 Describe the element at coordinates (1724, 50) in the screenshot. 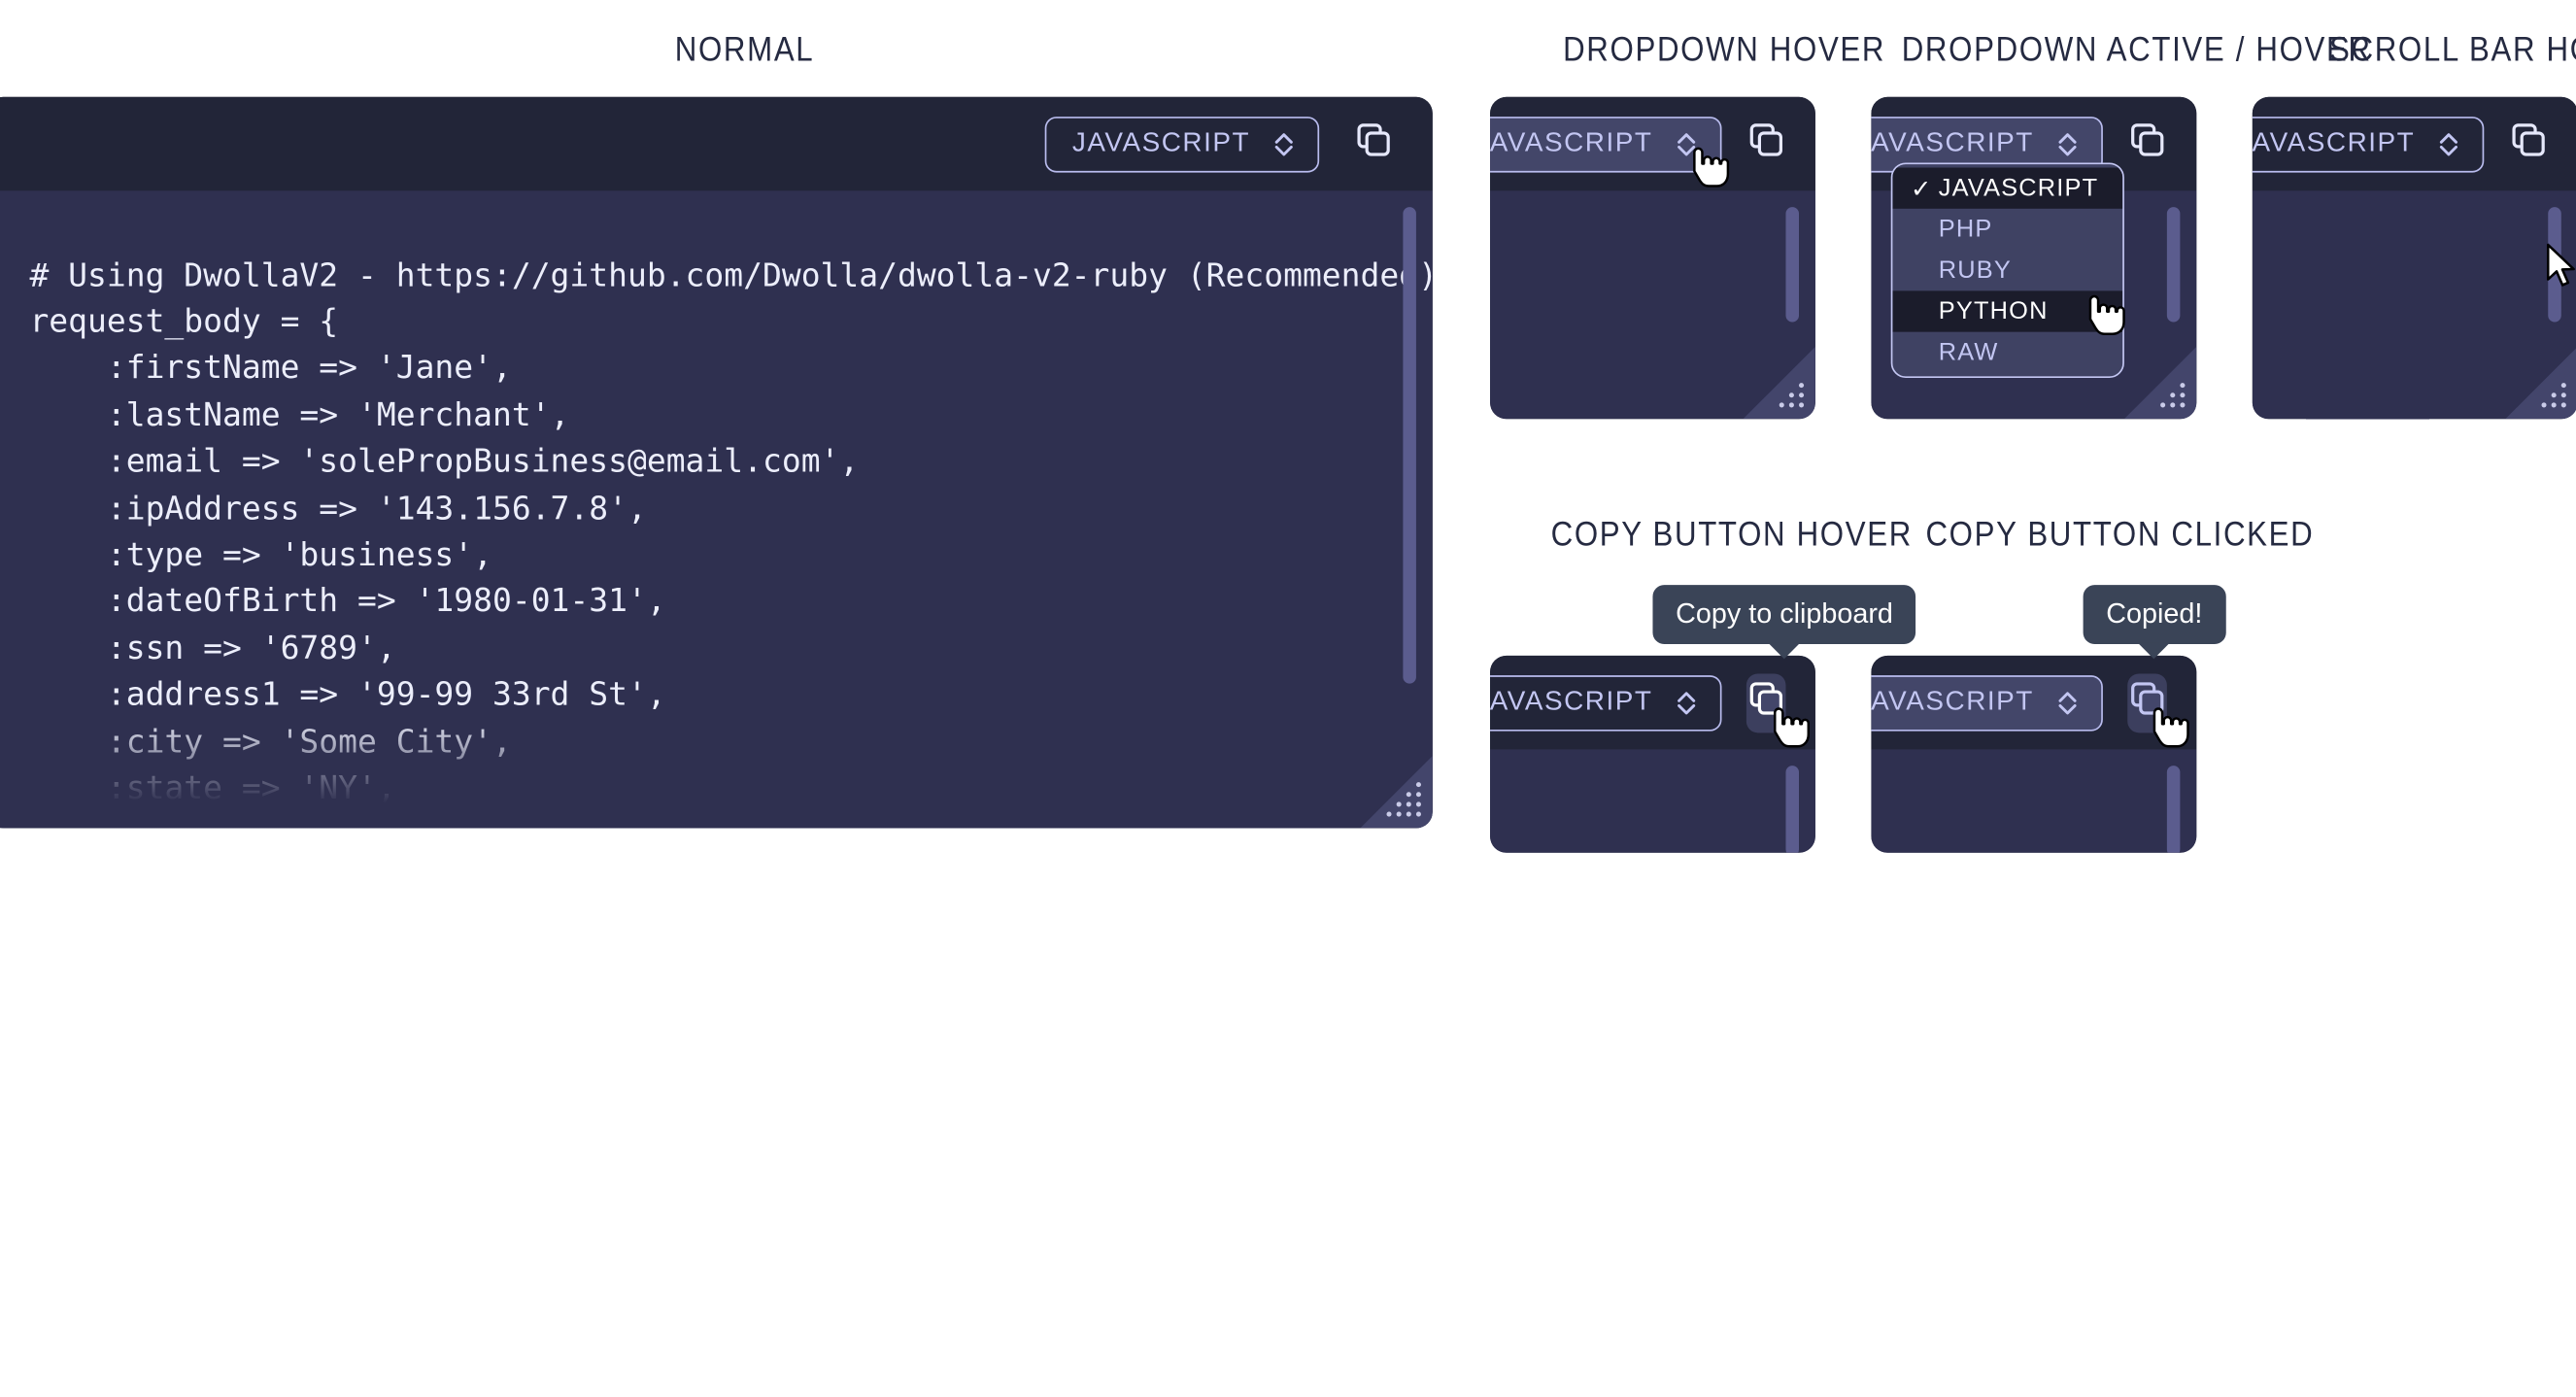

I see `caption-dropdown-hover: DROPDOWN HOVER` at that location.